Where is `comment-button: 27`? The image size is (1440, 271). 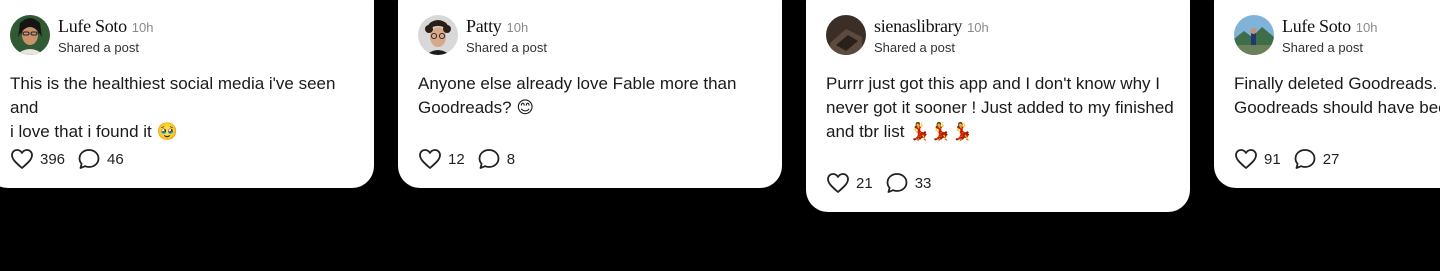
comment-button: 27 is located at coordinates (1316, 159).